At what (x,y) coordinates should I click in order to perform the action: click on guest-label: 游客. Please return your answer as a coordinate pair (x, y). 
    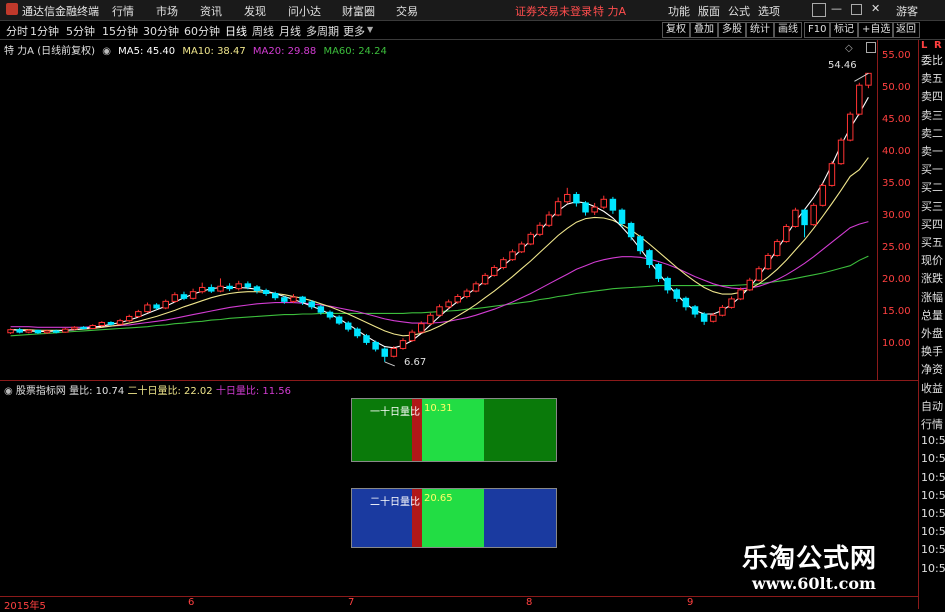
    Looking at the image, I should click on (907, 11).